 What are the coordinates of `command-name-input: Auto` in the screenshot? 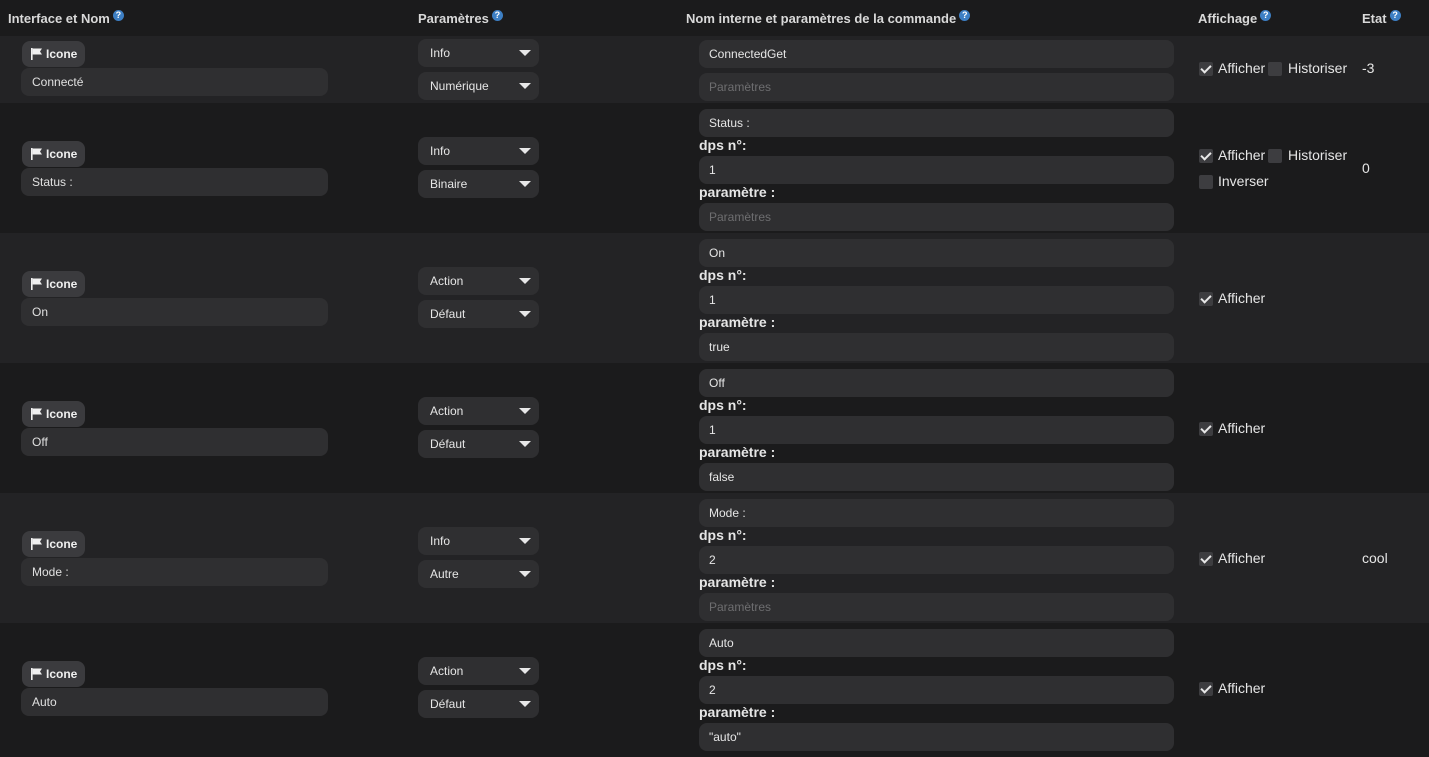 It's located at (174, 702).